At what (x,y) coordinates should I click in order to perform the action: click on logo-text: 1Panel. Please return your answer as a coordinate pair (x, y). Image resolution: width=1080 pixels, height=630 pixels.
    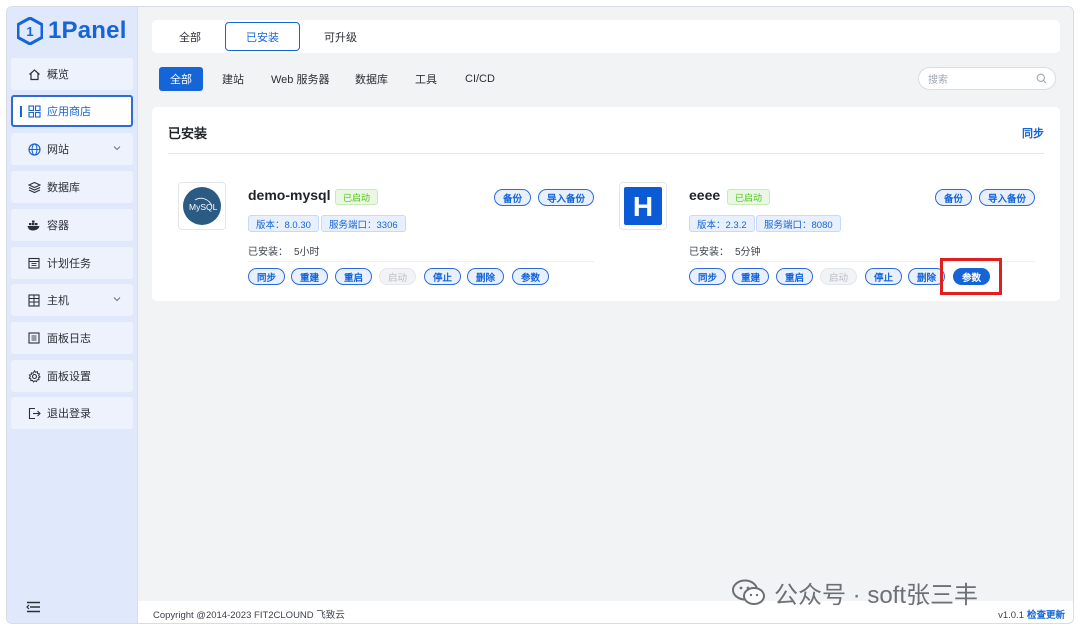
    Looking at the image, I should click on (87, 30).